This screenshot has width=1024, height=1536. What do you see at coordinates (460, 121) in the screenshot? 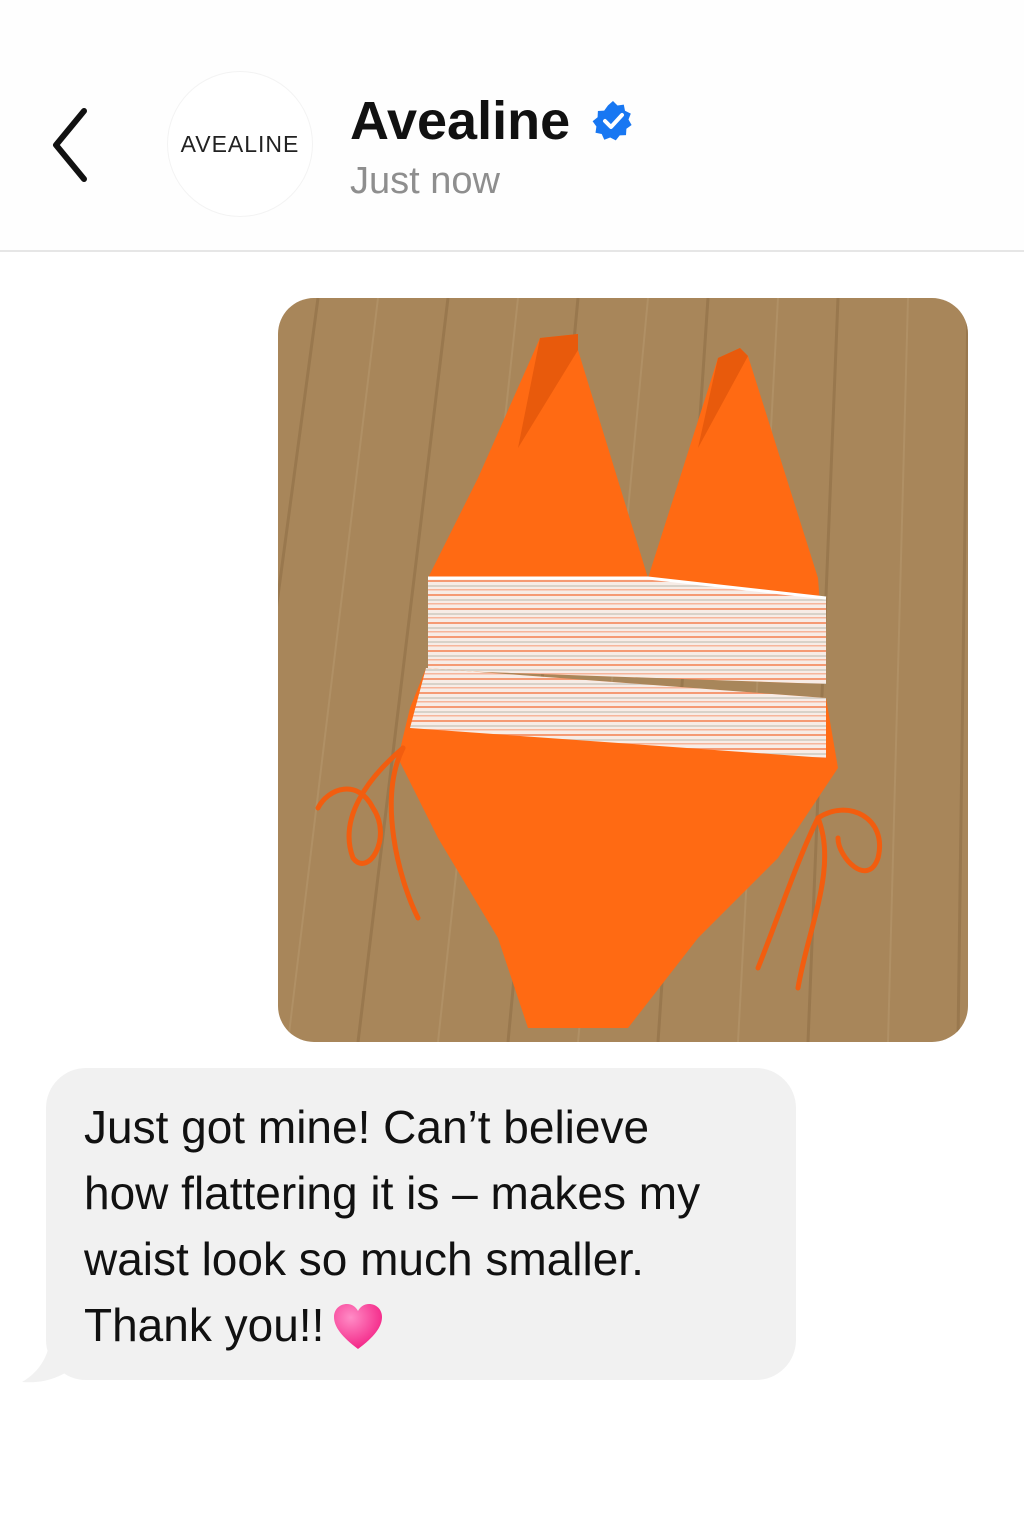
I see `contact-name-text: Avealine` at bounding box center [460, 121].